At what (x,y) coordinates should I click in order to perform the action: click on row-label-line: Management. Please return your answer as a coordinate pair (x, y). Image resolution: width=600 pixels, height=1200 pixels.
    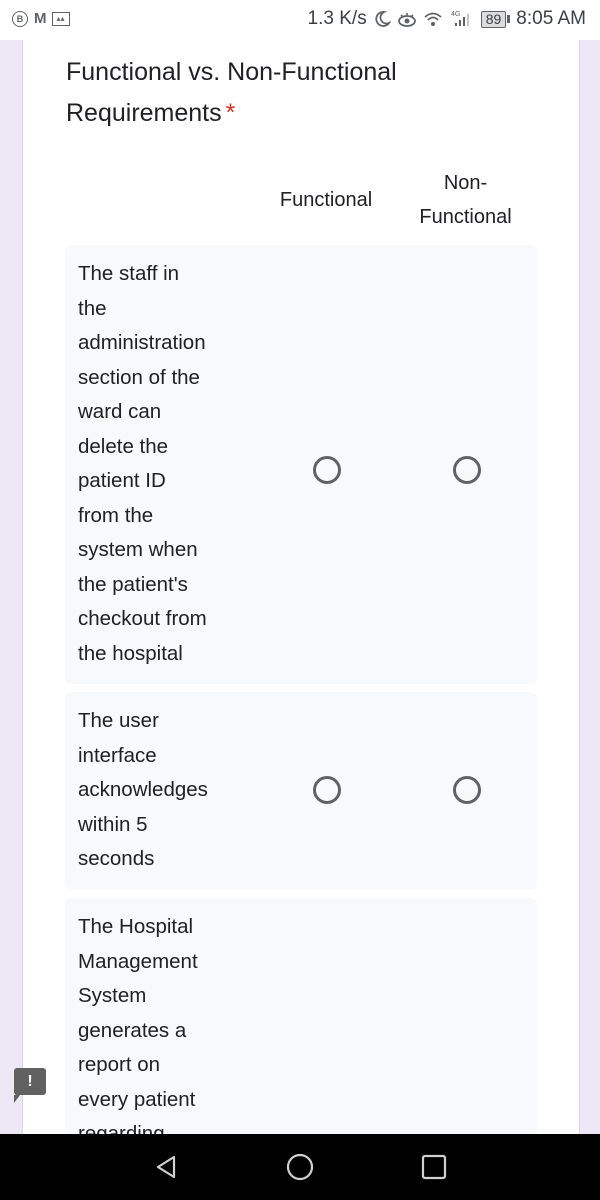
    Looking at the image, I should click on (138, 961).